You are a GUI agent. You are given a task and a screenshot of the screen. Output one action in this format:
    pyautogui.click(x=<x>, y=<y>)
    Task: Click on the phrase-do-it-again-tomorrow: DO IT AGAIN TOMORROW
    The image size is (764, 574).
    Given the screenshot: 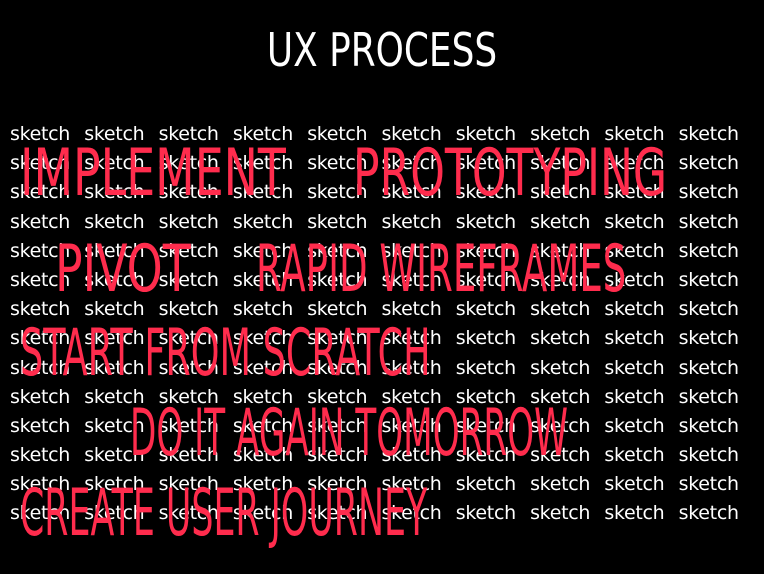 What is the action you would take?
    pyautogui.click(x=349, y=432)
    